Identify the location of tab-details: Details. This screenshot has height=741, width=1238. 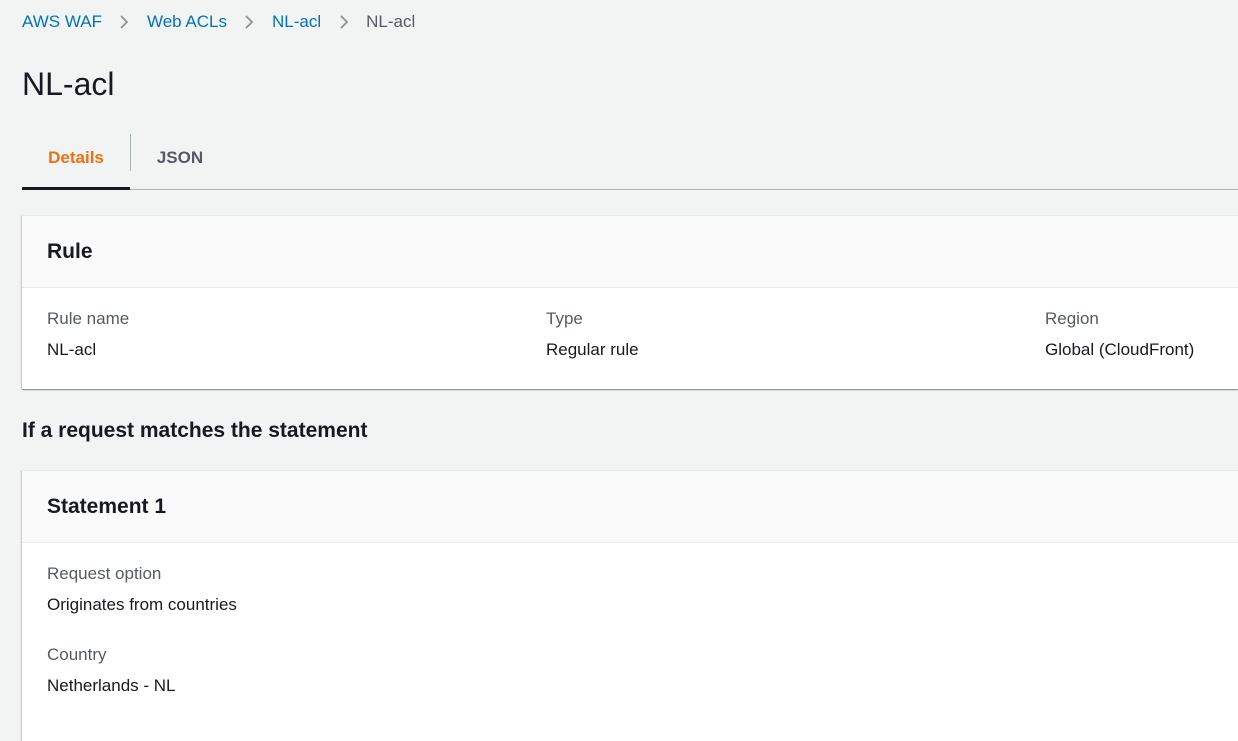
(76, 160).